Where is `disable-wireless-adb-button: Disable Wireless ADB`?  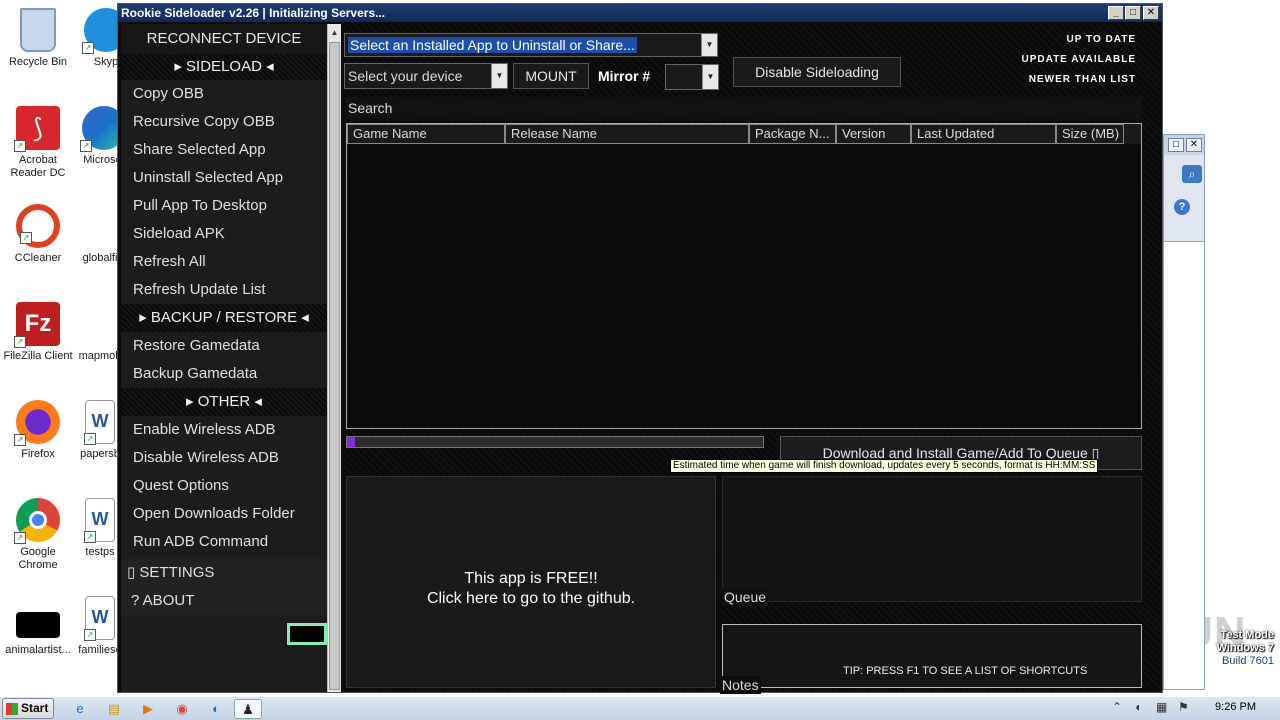
disable-wireless-adb-button: Disable Wireless ADB is located at coordinates (224, 458).